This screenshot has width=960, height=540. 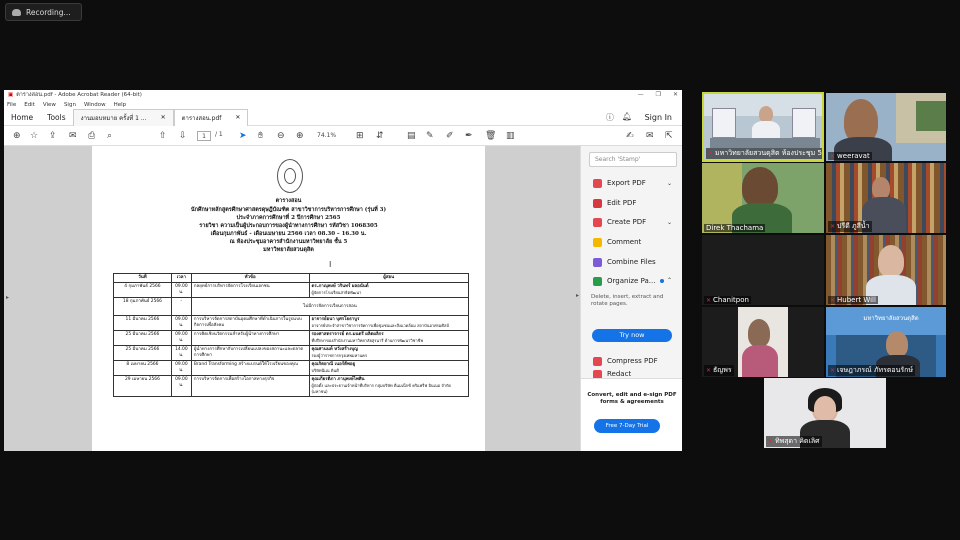 I want to click on menu-help: Help, so click(x=120, y=105).